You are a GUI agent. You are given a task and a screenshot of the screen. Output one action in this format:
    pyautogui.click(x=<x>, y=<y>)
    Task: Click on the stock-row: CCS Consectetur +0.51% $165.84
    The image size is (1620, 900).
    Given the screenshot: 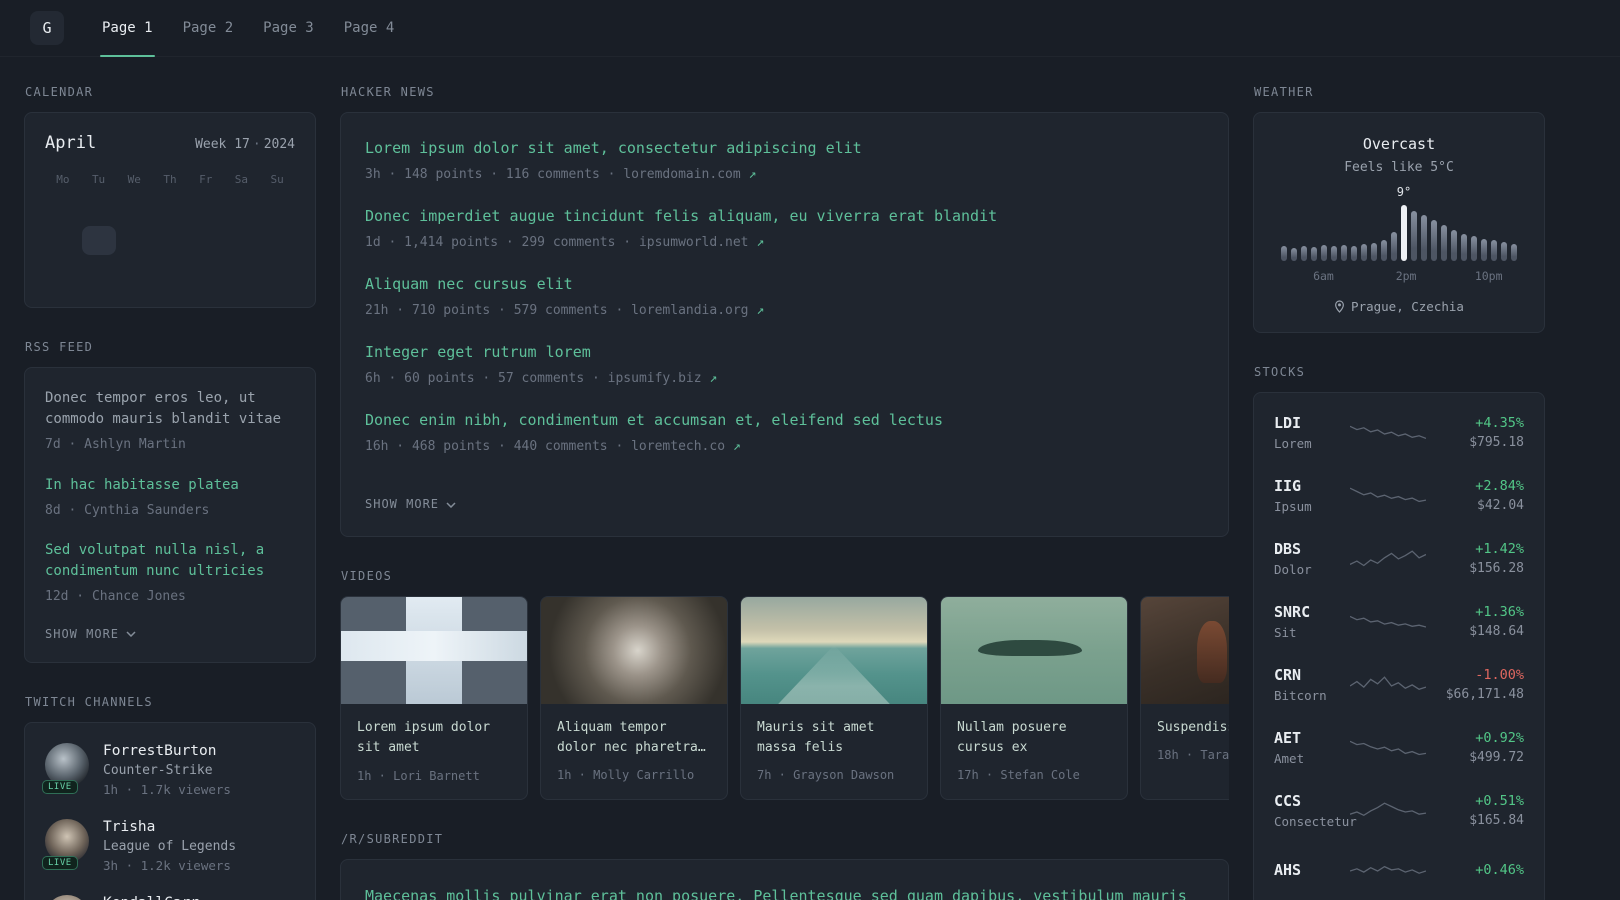 What is the action you would take?
    pyautogui.click(x=1399, y=810)
    